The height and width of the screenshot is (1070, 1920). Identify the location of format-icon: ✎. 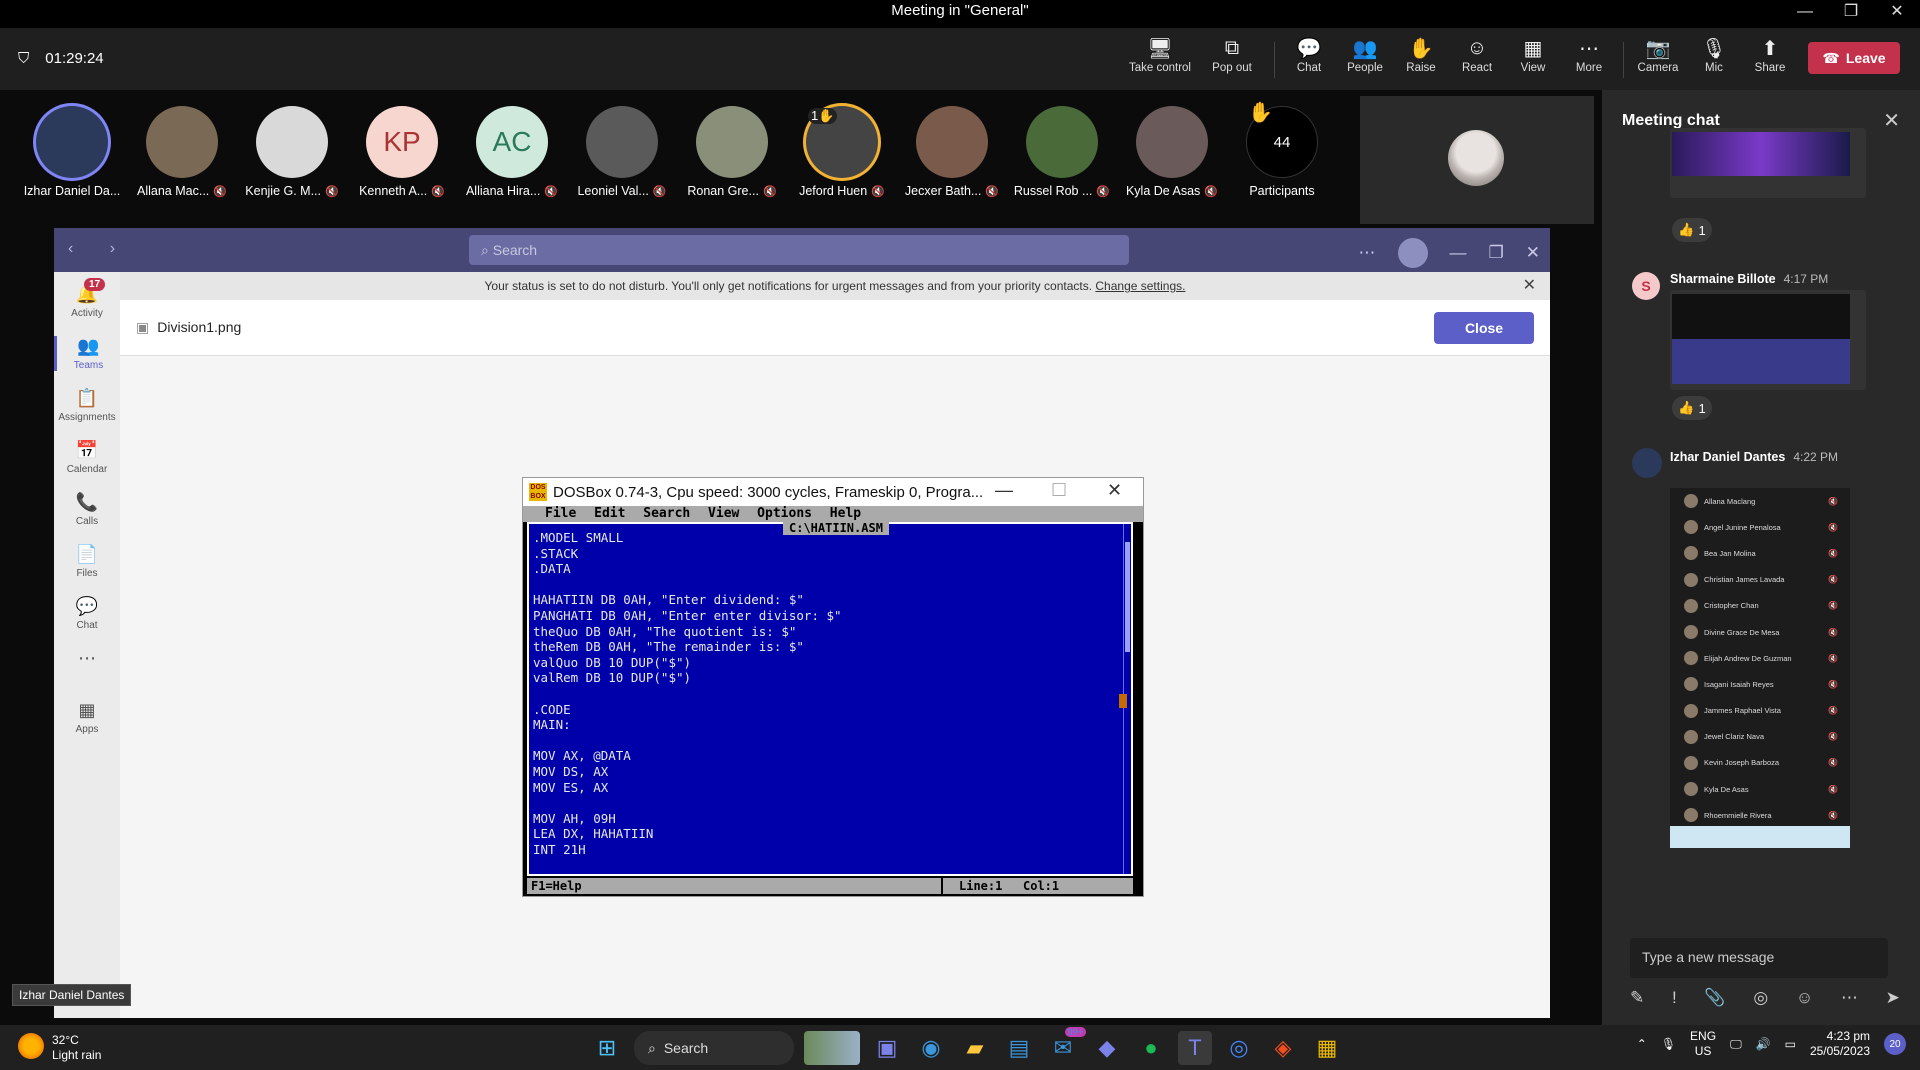
(1637, 998).